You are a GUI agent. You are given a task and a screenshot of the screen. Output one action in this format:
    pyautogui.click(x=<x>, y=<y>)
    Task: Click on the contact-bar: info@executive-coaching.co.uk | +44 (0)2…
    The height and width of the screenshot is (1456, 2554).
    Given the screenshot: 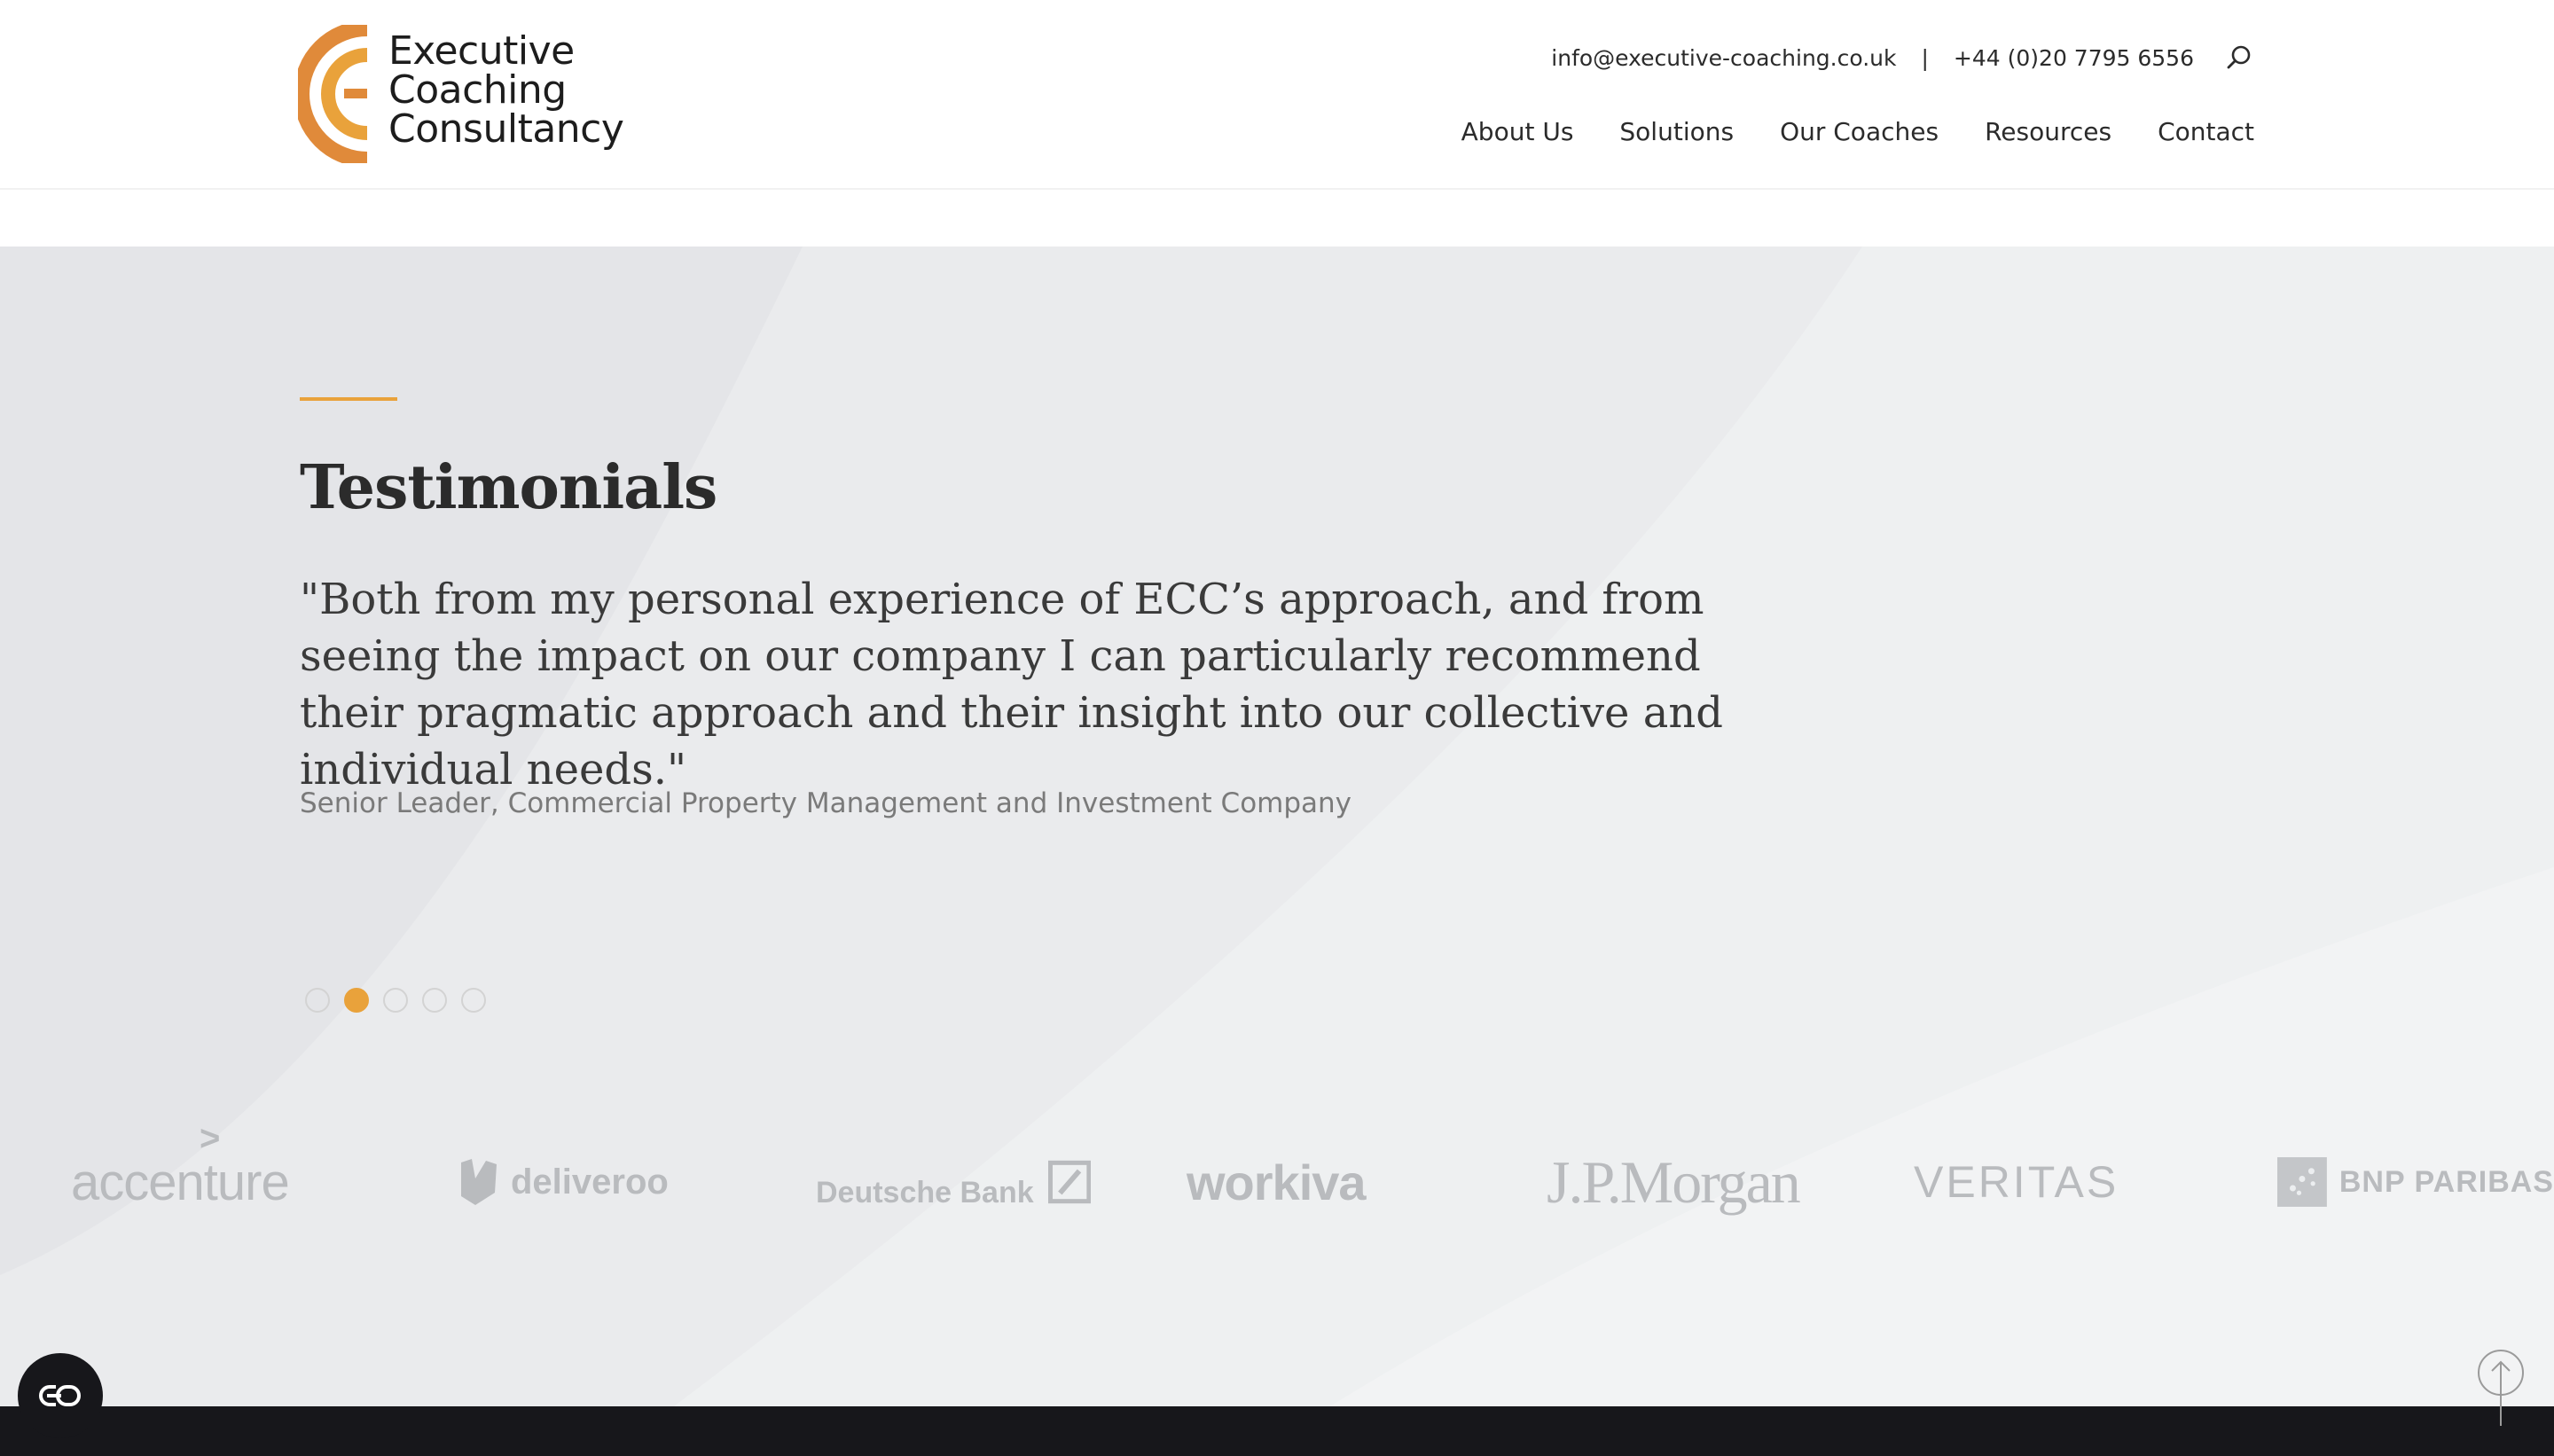 What is the action you would take?
    pyautogui.click(x=1901, y=57)
    